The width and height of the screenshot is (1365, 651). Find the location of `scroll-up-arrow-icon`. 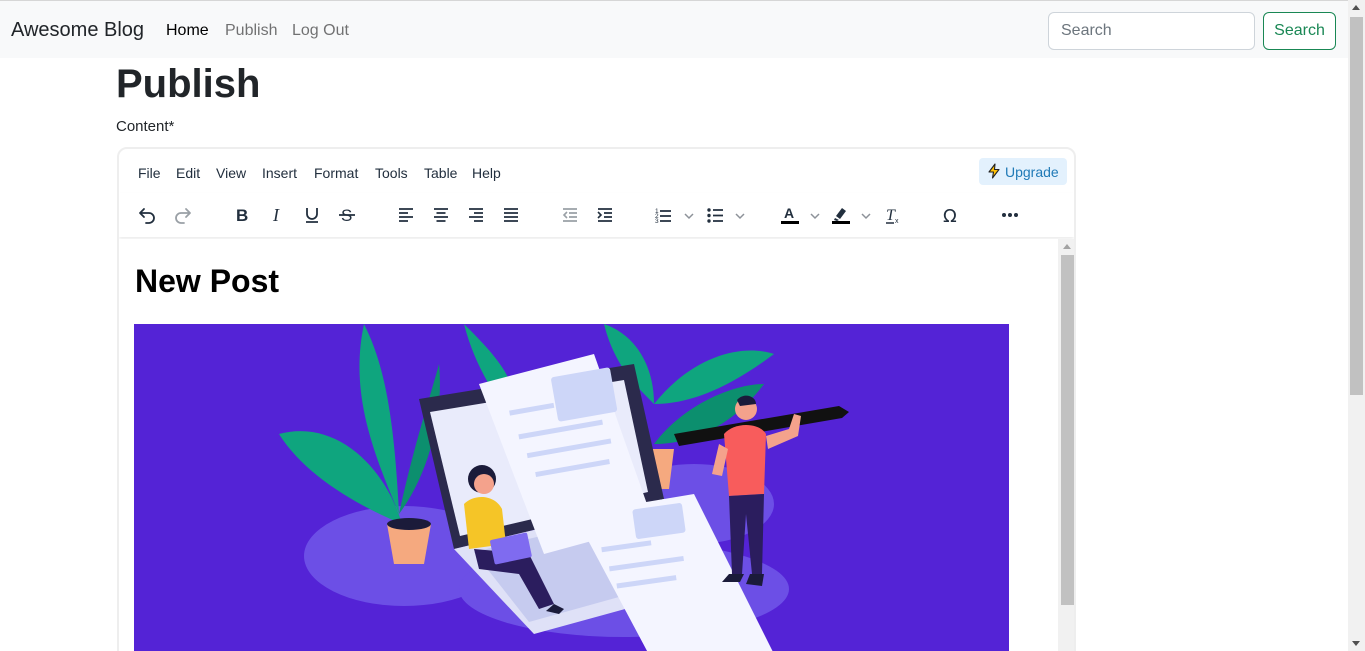

scroll-up-arrow-icon is located at coordinates (1356, 7).